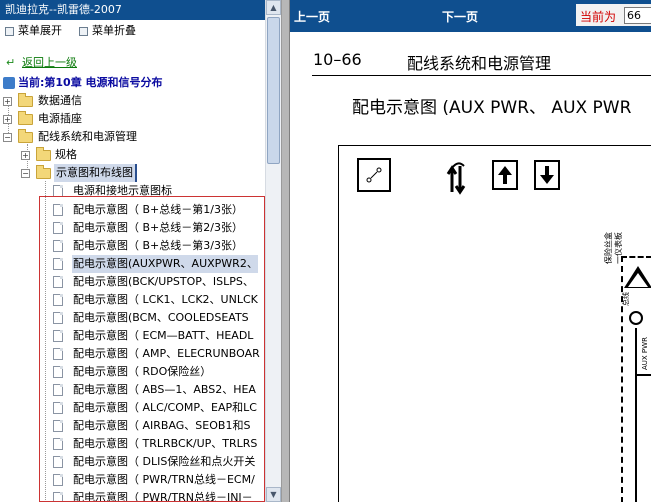  Describe the element at coordinates (95, 173) in the screenshot. I see `tree-subfolder-label-selected: 示意图和布线图` at that location.